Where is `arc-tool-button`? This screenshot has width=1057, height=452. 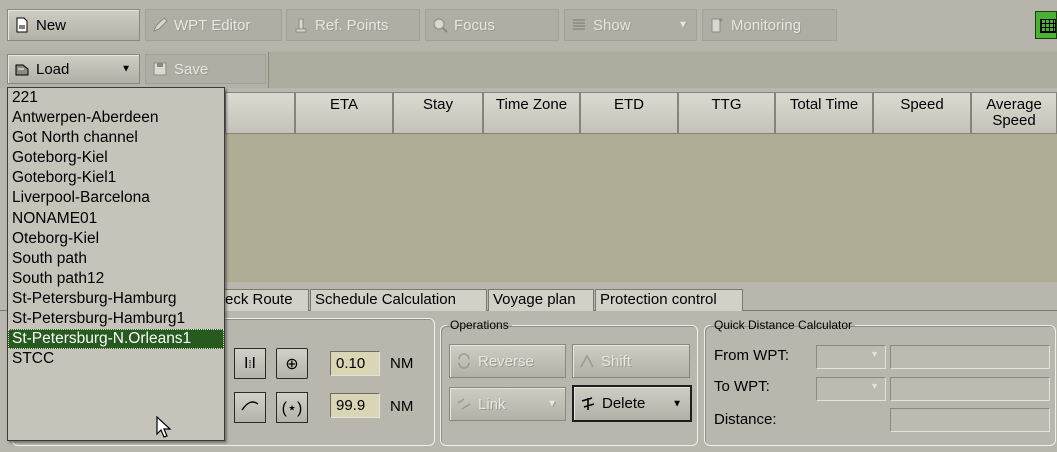
arc-tool-button is located at coordinates (250, 407).